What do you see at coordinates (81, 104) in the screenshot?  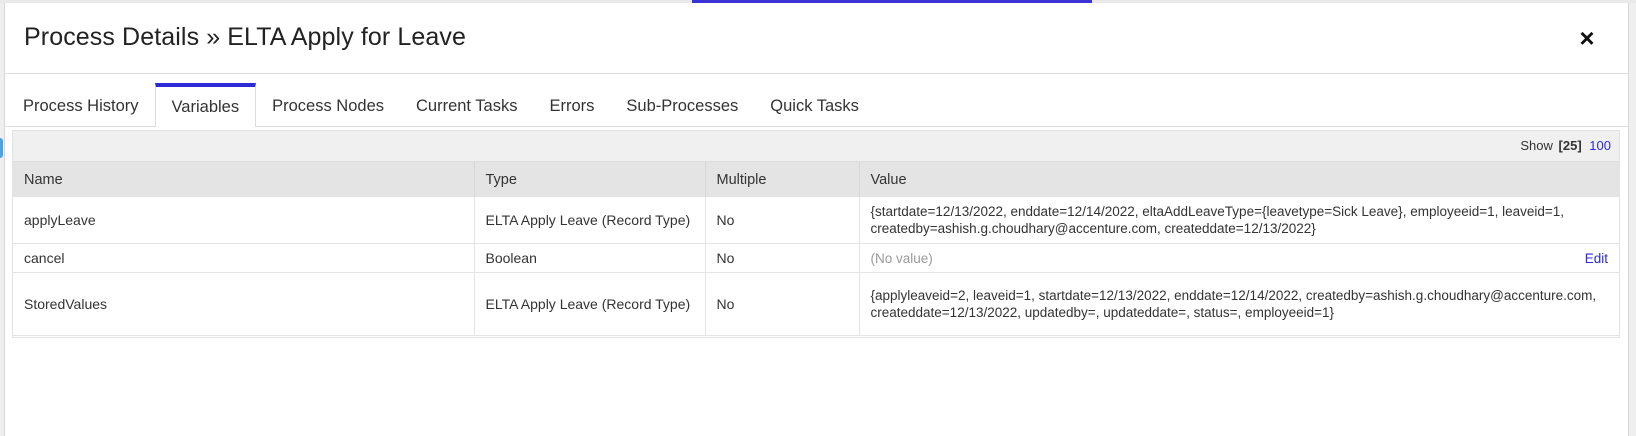 I see `tab-process-history: Process History` at bounding box center [81, 104].